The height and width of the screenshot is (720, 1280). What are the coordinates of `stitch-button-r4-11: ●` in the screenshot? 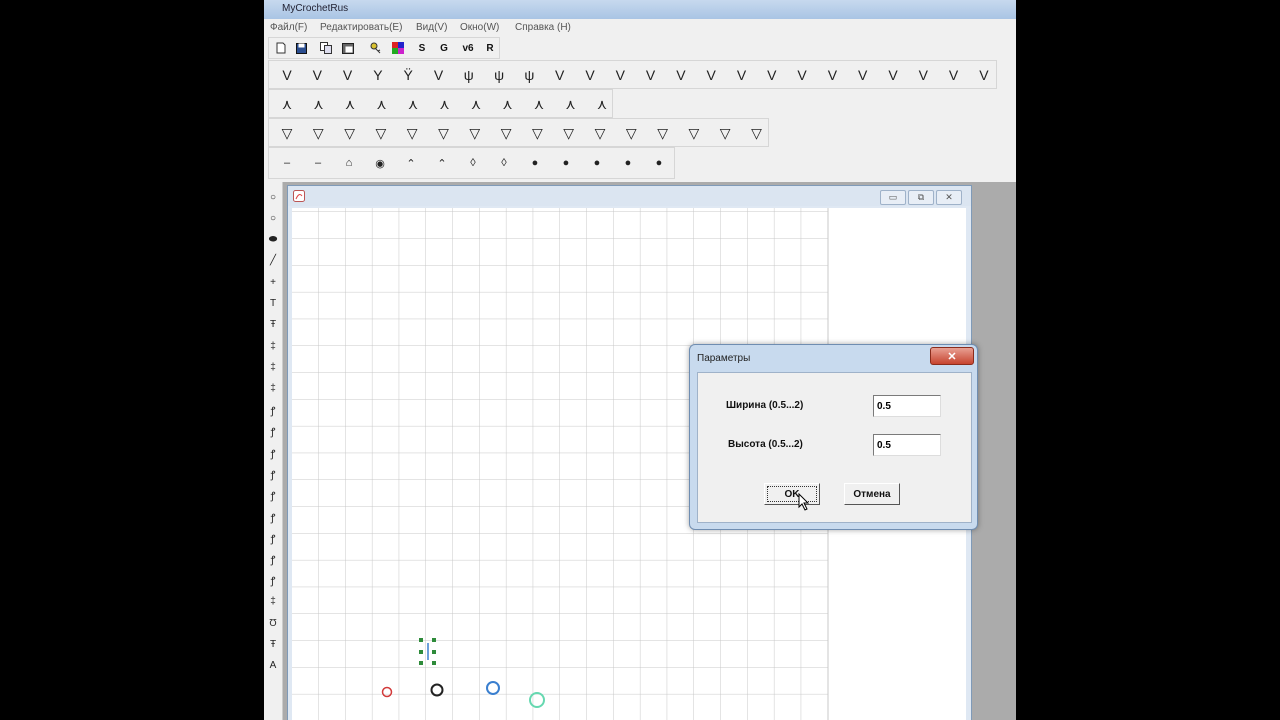 It's located at (597, 163).